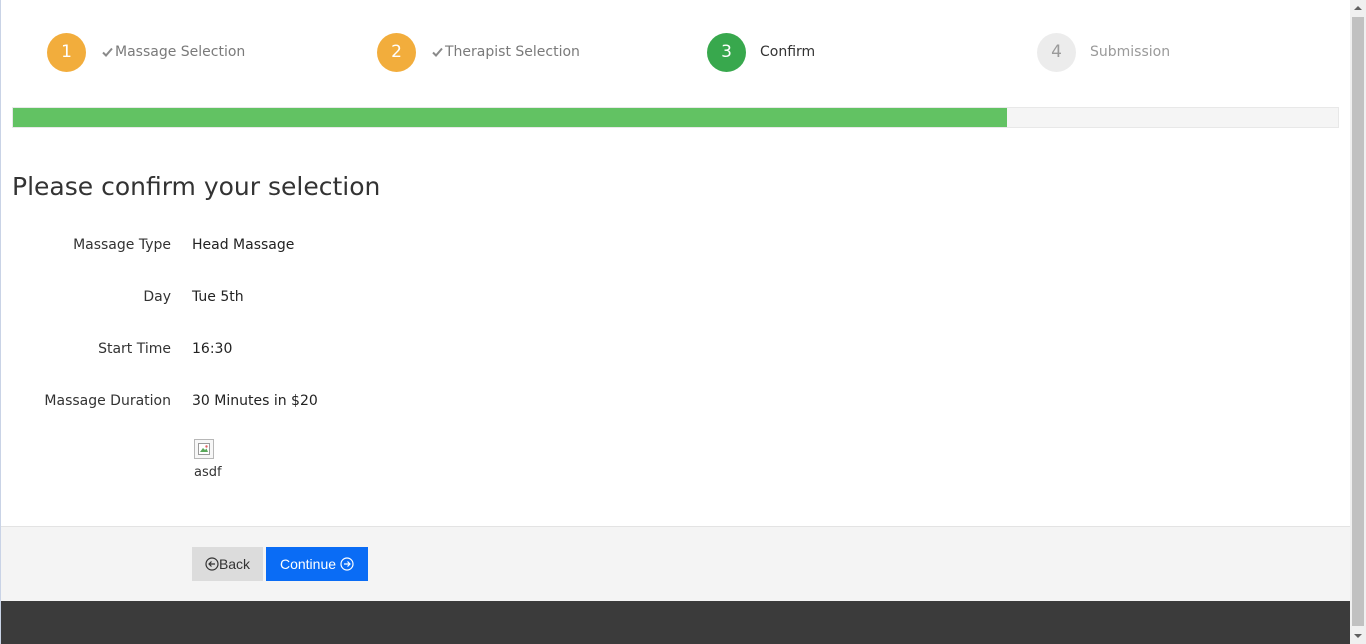 This screenshot has height=644, width=1366. I want to click on step-therapist-selection: 2 Therapist Selection, so click(478, 52).